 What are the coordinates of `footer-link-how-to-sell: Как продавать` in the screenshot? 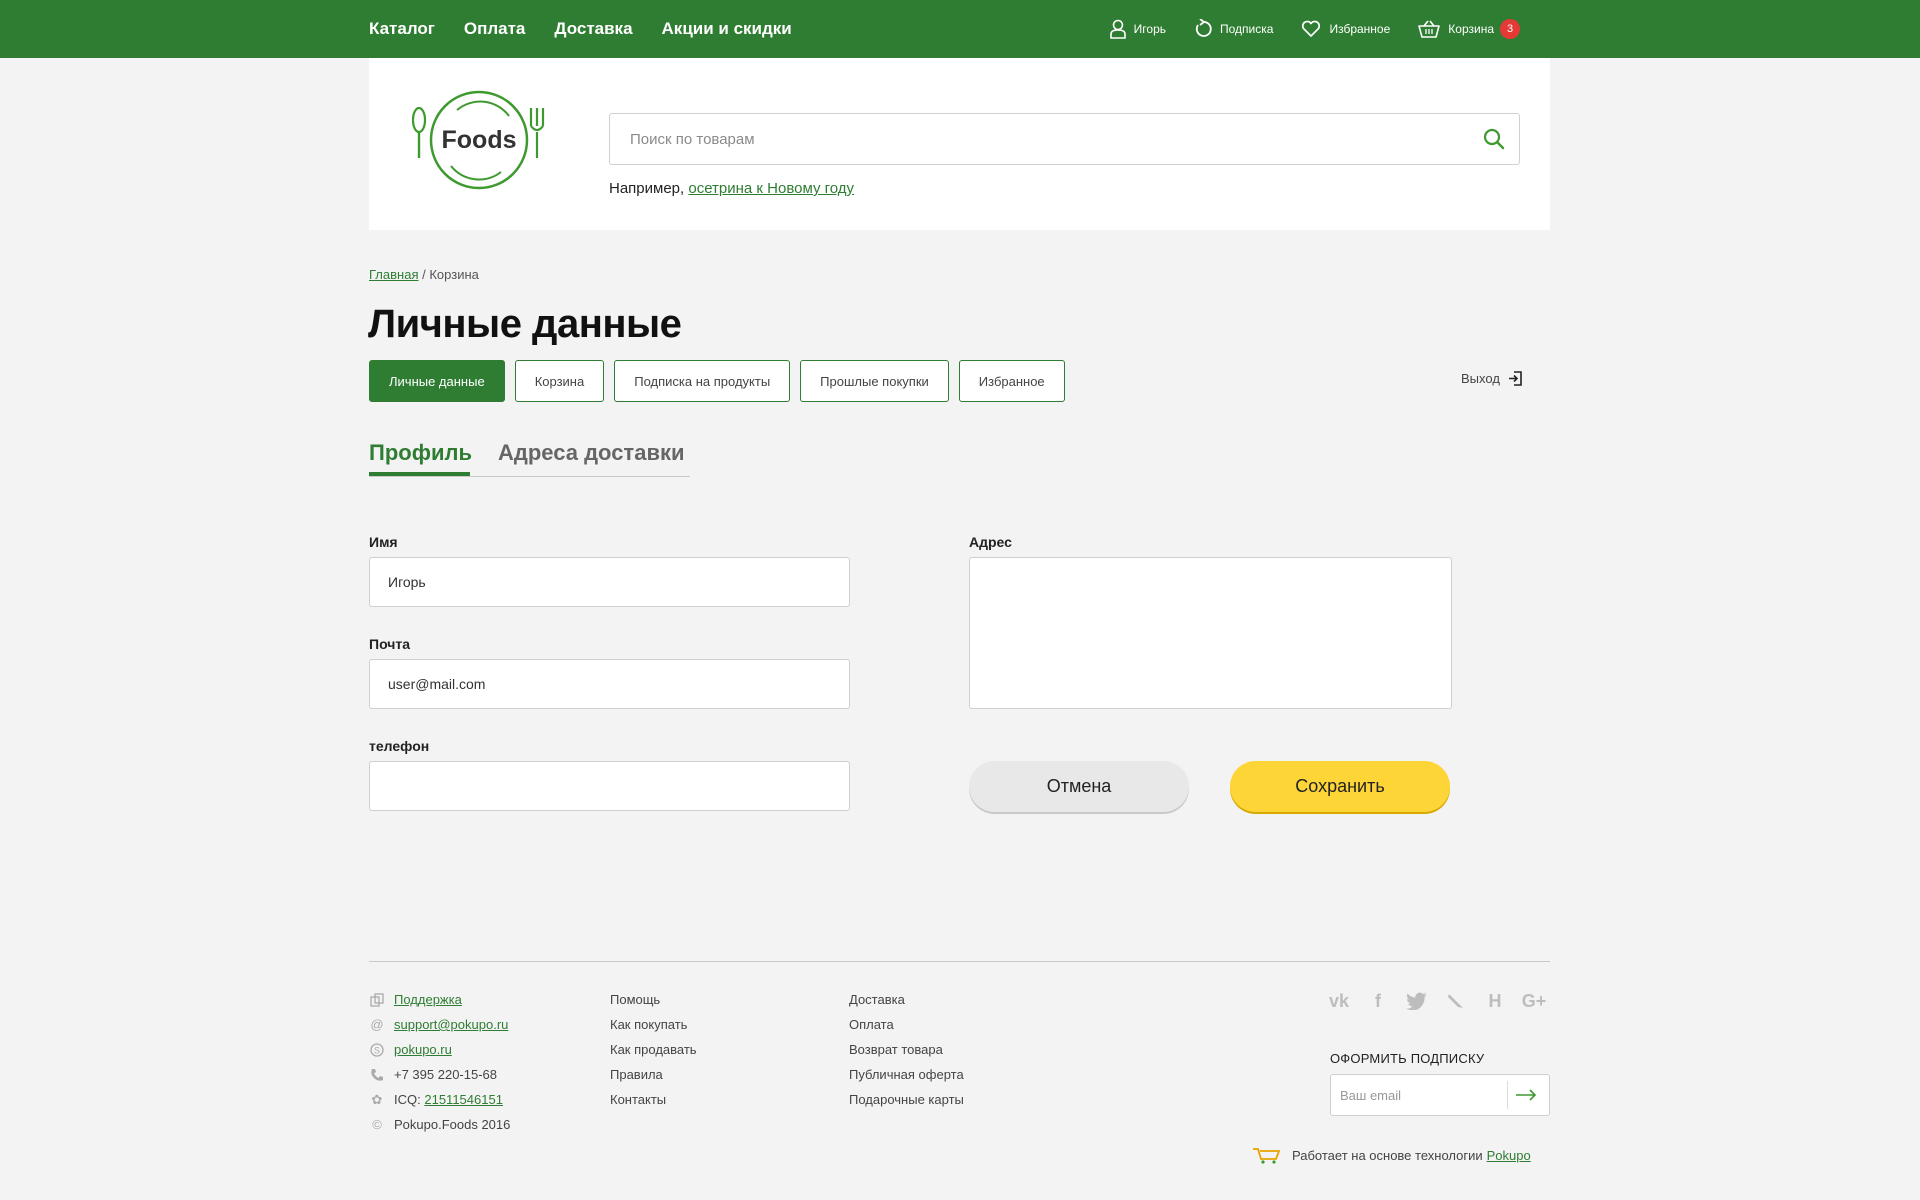 It's located at (653, 1049).